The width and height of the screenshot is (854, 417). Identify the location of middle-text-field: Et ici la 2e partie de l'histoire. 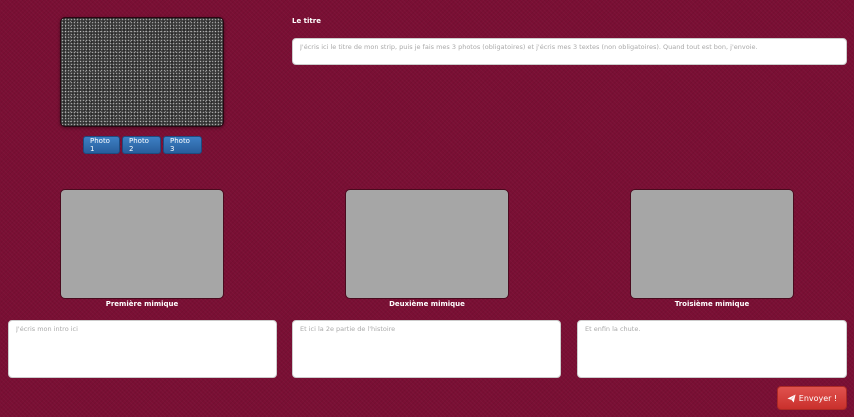
(426, 349).